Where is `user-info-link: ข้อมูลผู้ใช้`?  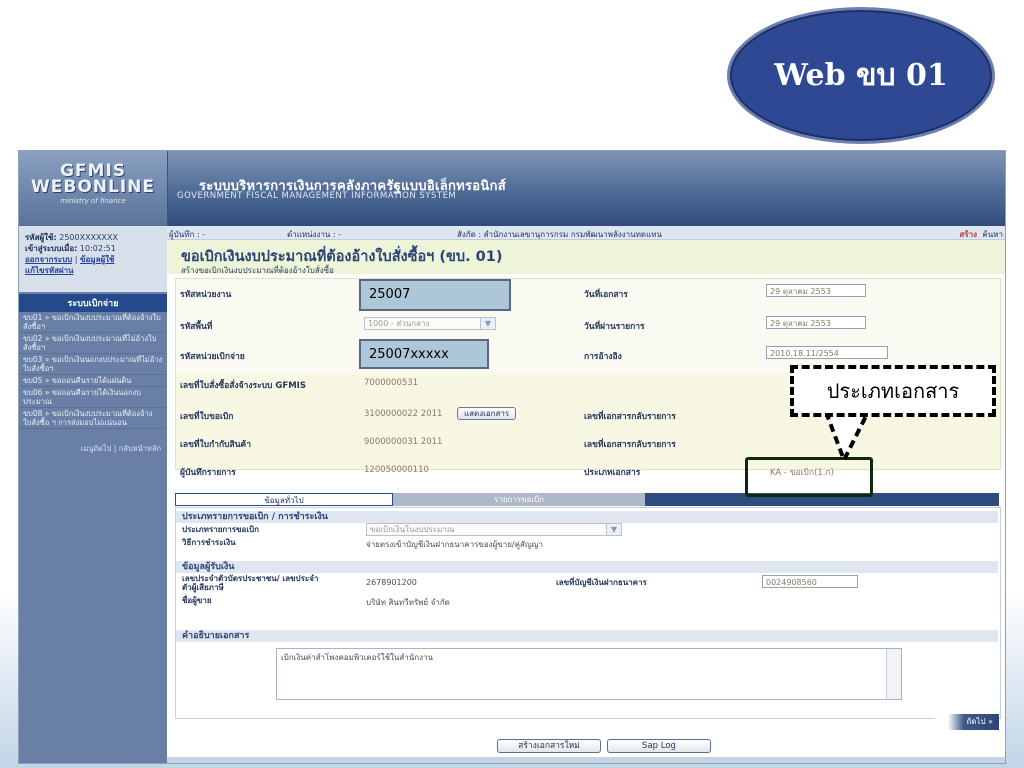 user-info-link: ข้อมูลผู้ใช้ is located at coordinates (97, 259).